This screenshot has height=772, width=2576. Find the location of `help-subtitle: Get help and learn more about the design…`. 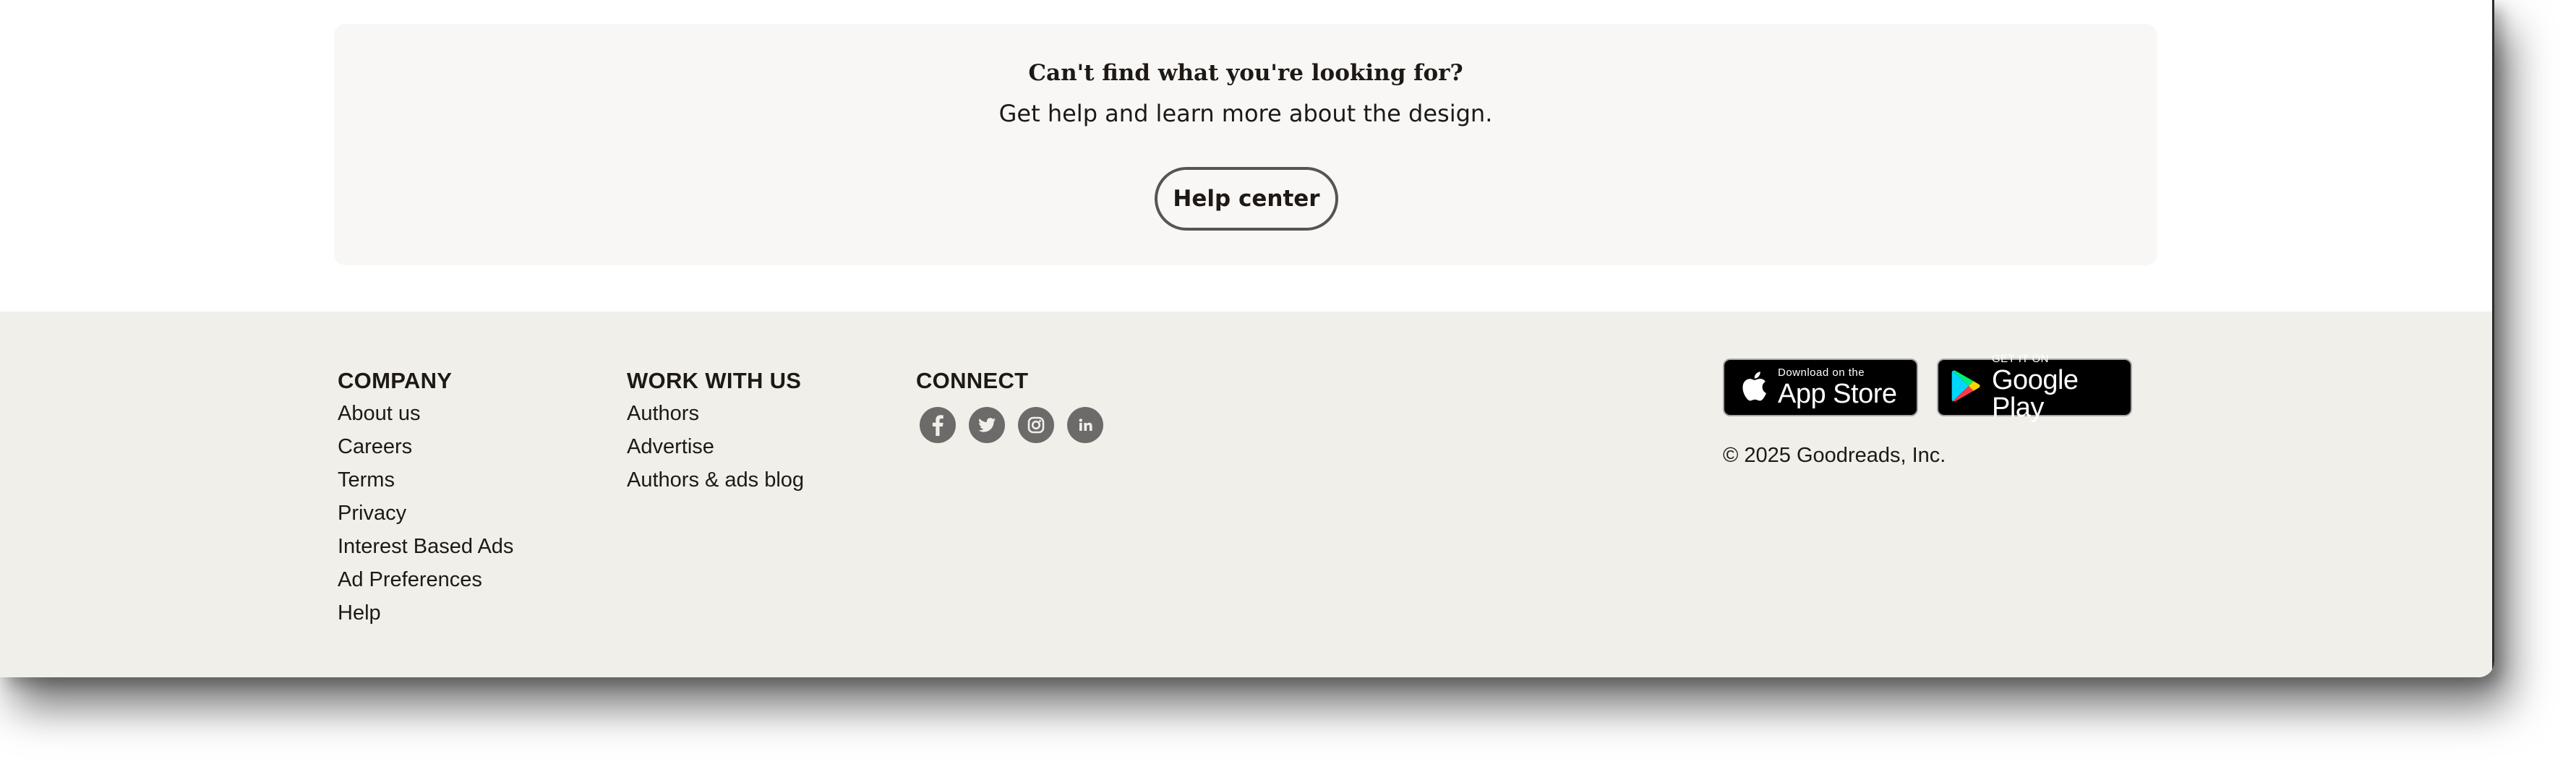

help-subtitle: Get help and learn more about the design… is located at coordinates (1246, 114).